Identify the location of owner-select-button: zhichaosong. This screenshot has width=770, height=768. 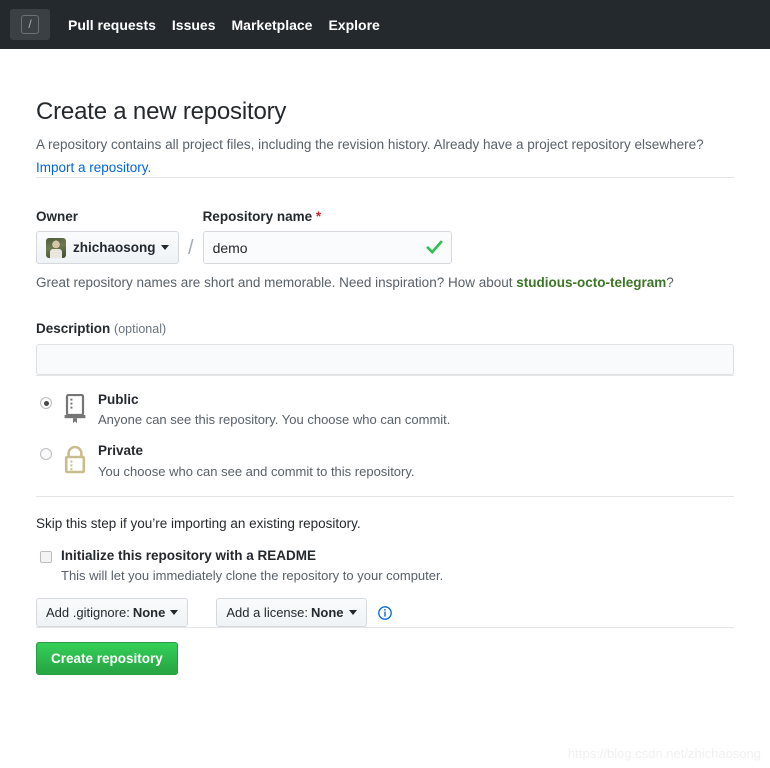
(107, 248).